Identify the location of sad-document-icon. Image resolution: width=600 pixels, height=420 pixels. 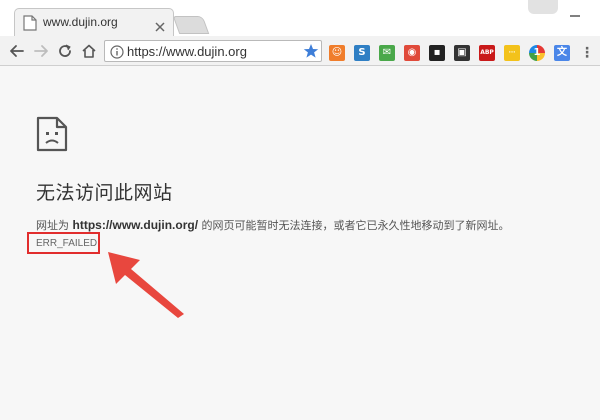
(52, 134).